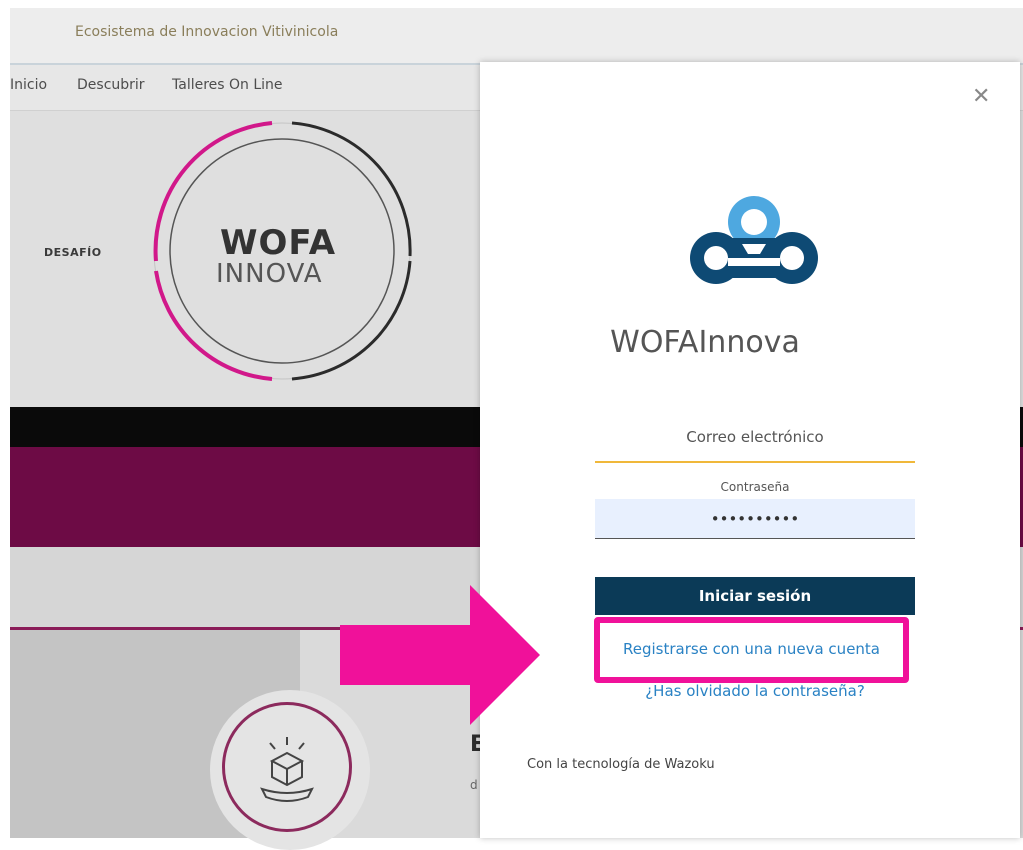  What do you see at coordinates (516, 35) in the screenshot?
I see `site-header: Ecosistema de Innovacion Vitivinicola` at bounding box center [516, 35].